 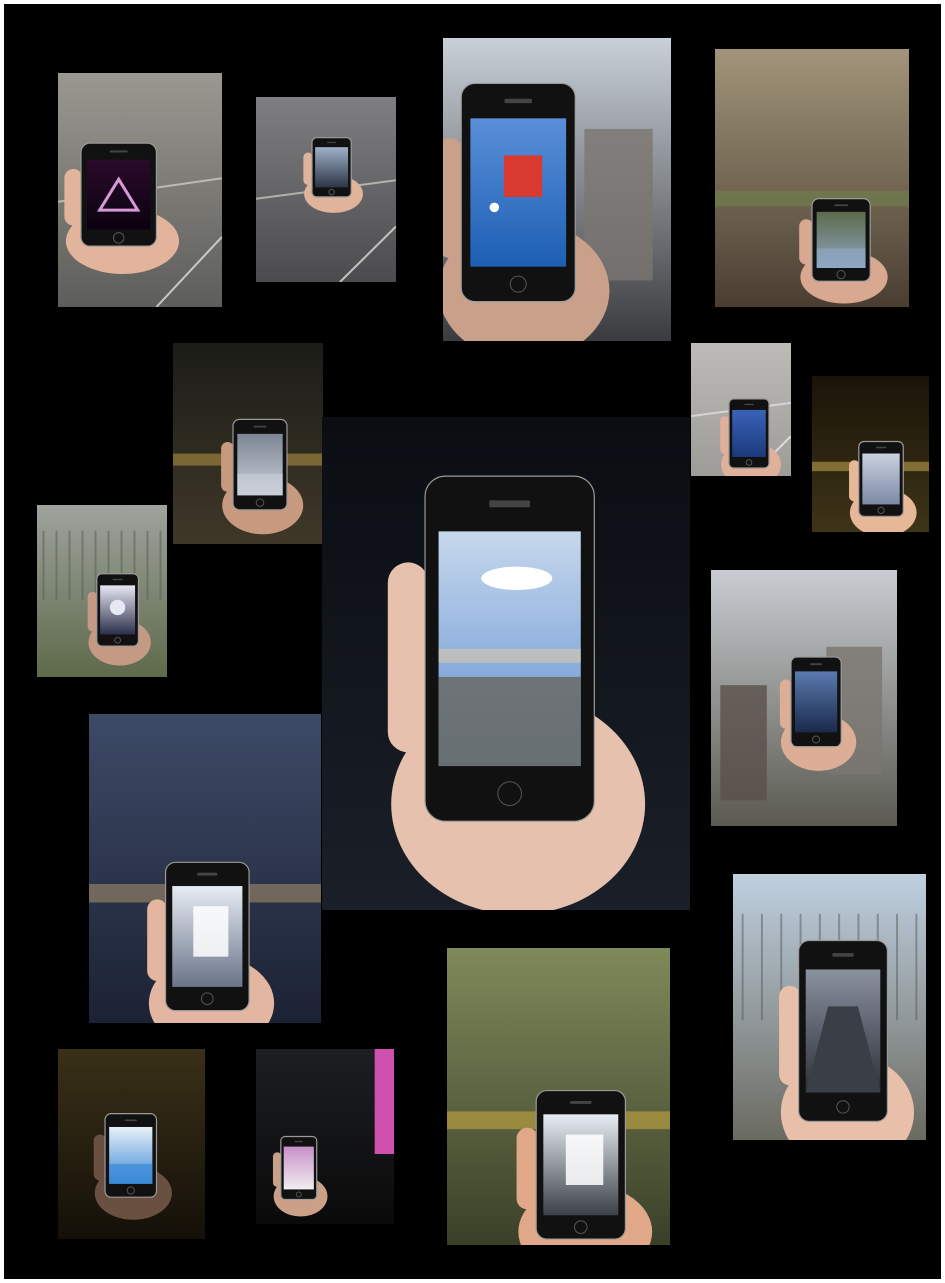 I want to click on photo-night-window-image, so click(x=325, y=1136).